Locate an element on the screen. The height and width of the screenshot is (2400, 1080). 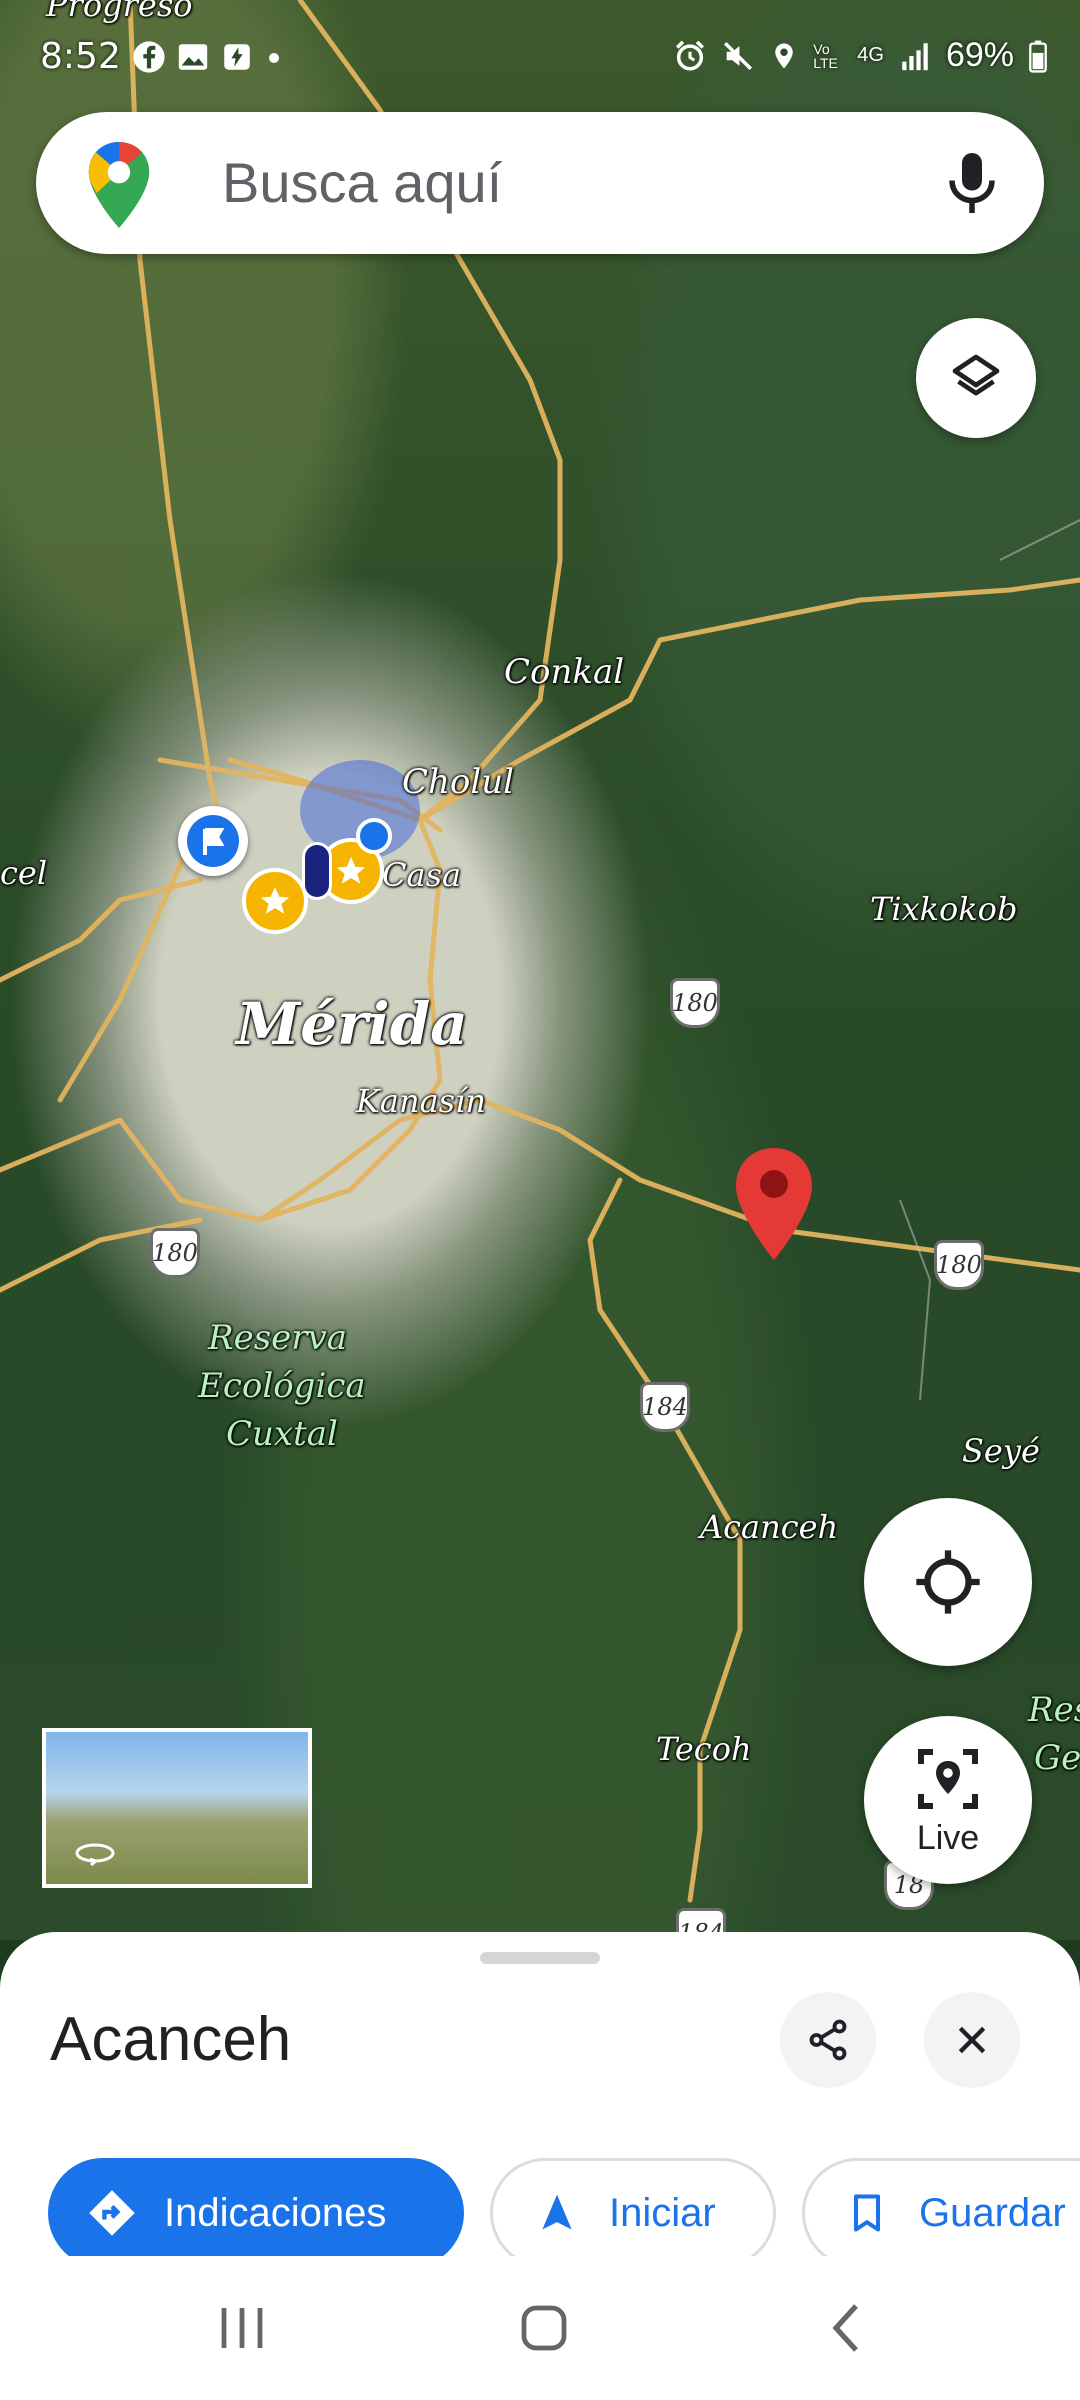
saved-place-flag-marker is located at coordinates (213, 841).